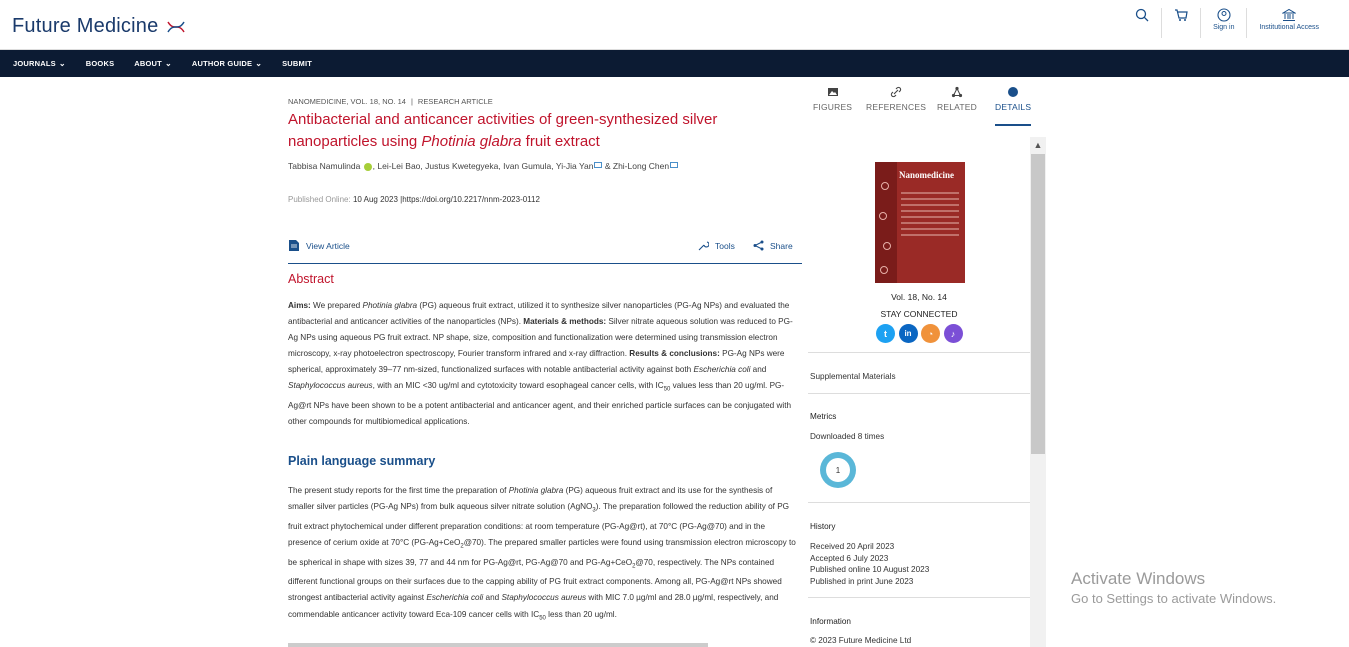 The width and height of the screenshot is (1349, 647). What do you see at coordinates (319, 199) in the screenshot?
I see `published-label: Published Online:` at bounding box center [319, 199].